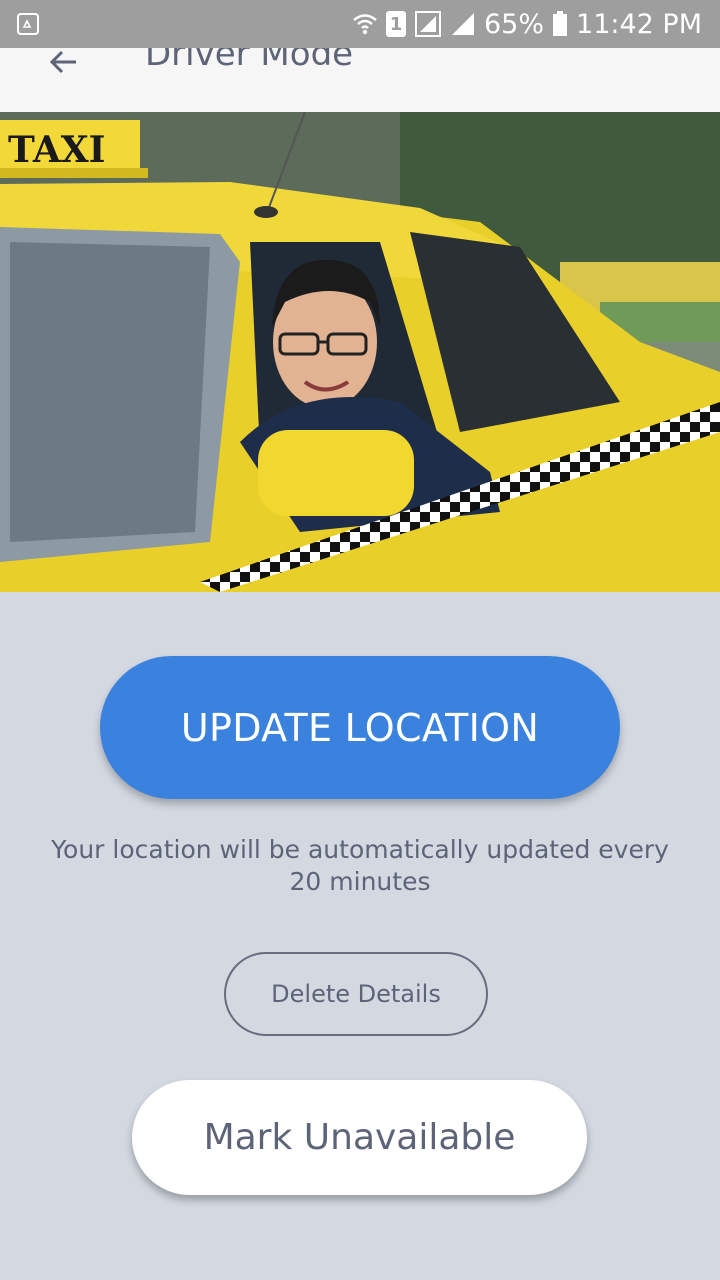 Image resolution: width=720 pixels, height=1280 pixels. I want to click on taxi-sign-text: TAXI, so click(57, 150).